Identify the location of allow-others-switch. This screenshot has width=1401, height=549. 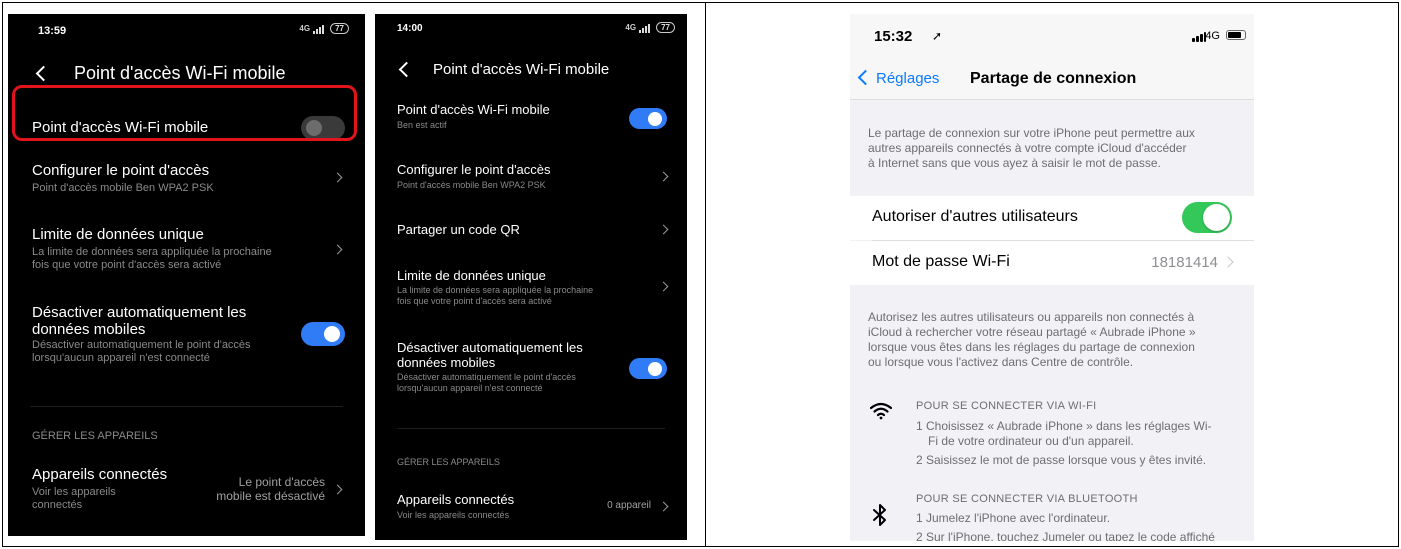
(1207, 217).